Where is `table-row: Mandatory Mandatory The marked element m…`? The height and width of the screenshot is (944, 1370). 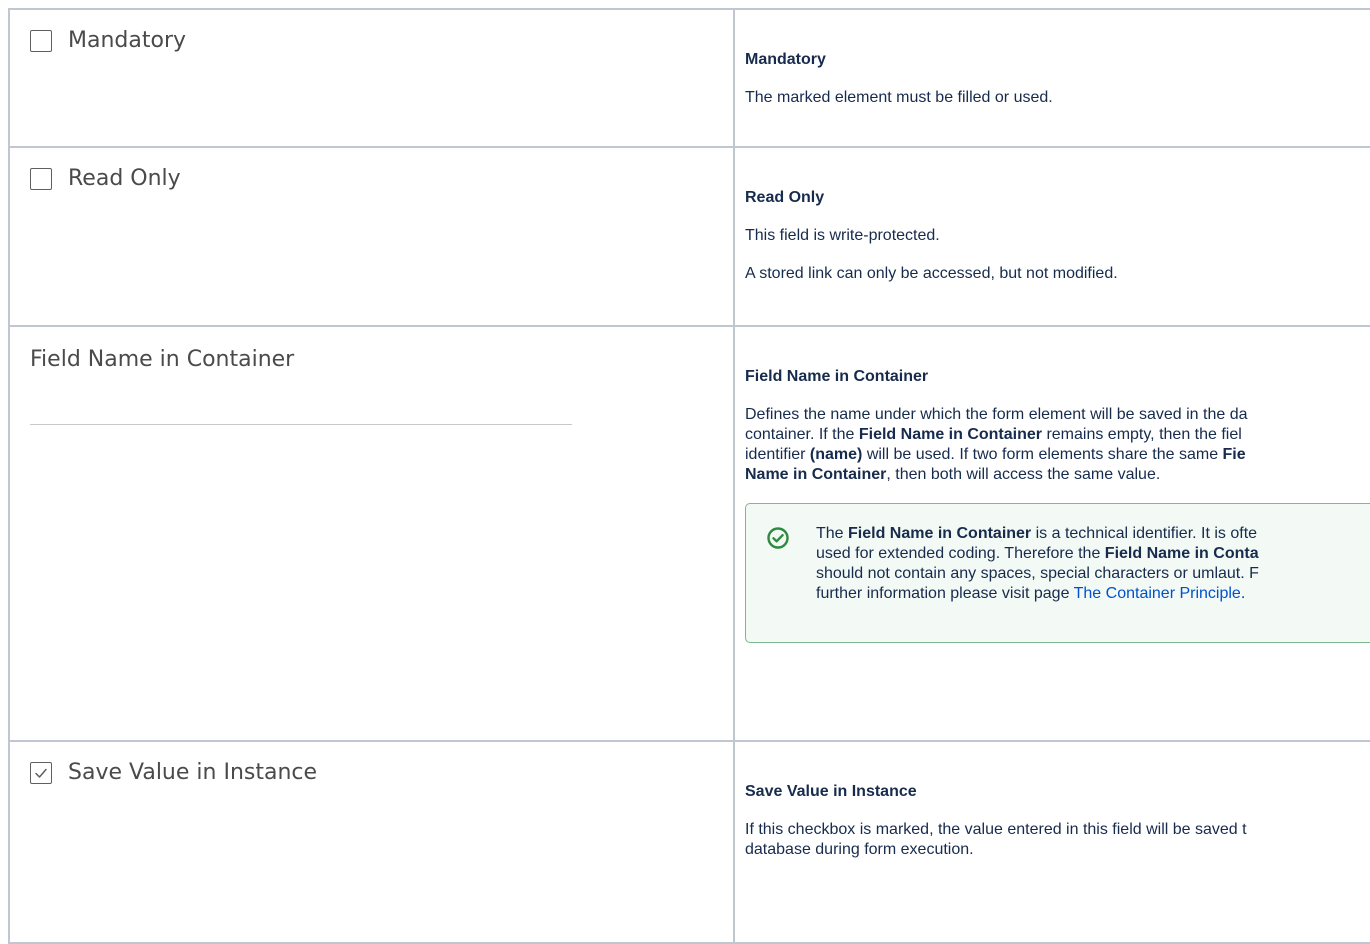
table-row: Mandatory Mandatory The marked element m… is located at coordinates (689, 78).